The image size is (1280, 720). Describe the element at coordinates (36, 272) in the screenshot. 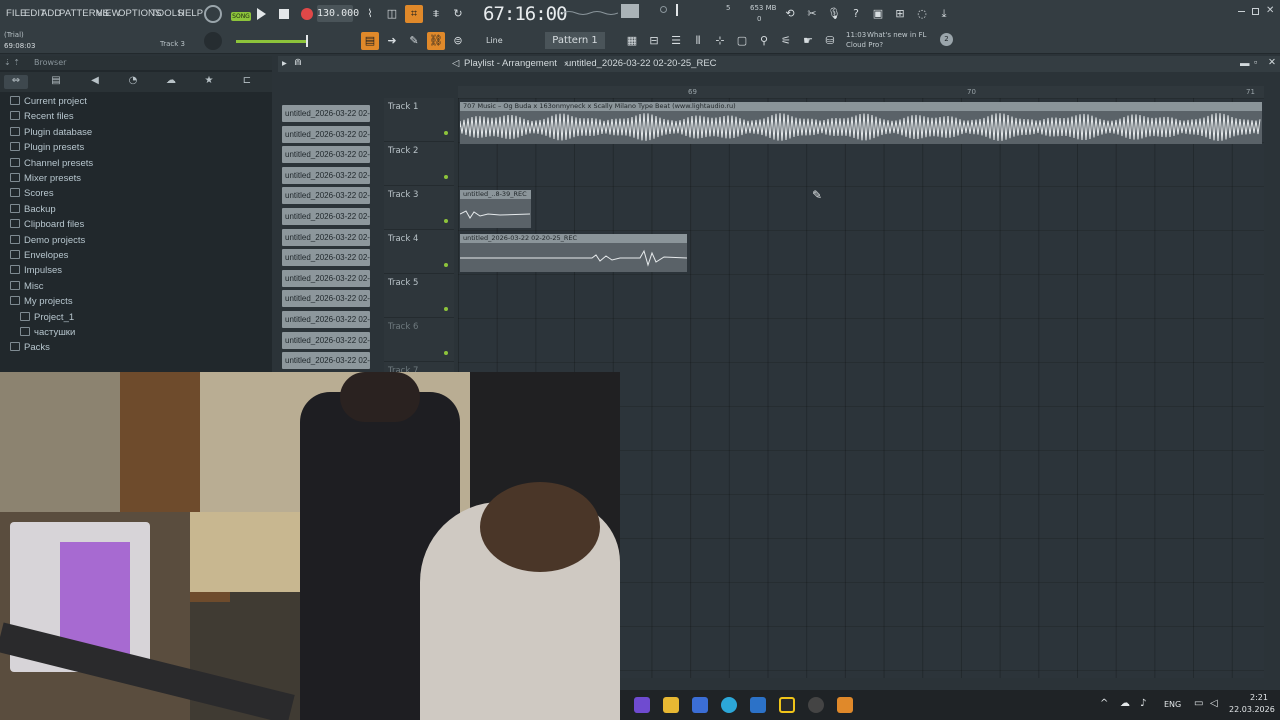

I see `browser-item: Impulses` at that location.